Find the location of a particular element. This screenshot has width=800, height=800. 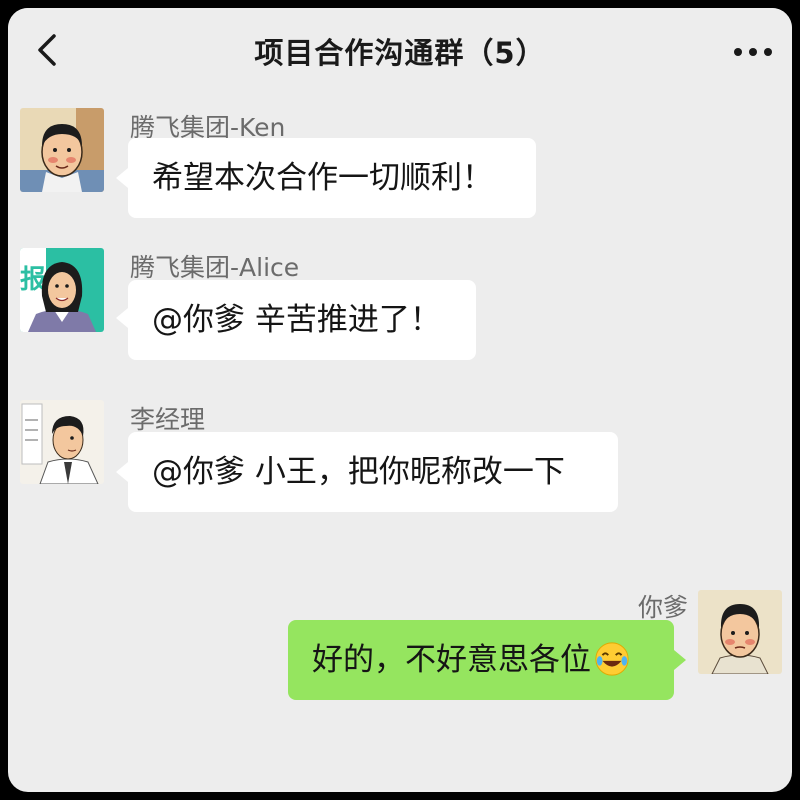

message-bubble: @你爹 小王，把你昵称改一下 is located at coordinates (373, 472).